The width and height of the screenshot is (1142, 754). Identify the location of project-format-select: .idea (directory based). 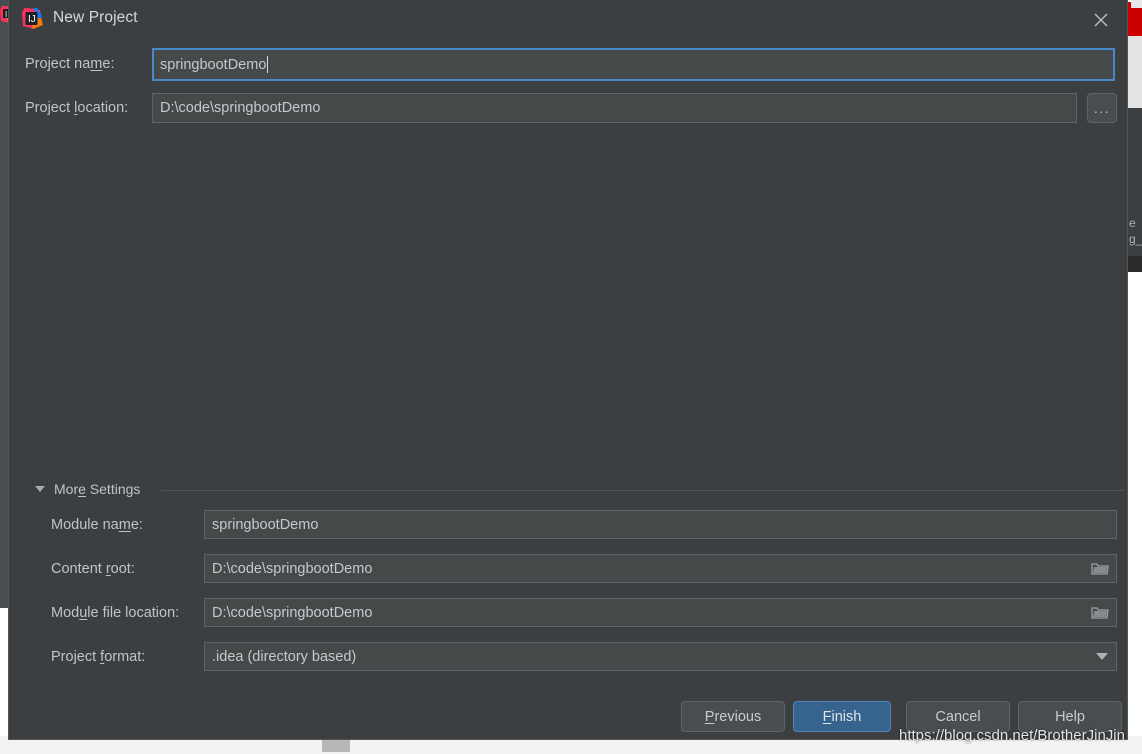
(660, 656).